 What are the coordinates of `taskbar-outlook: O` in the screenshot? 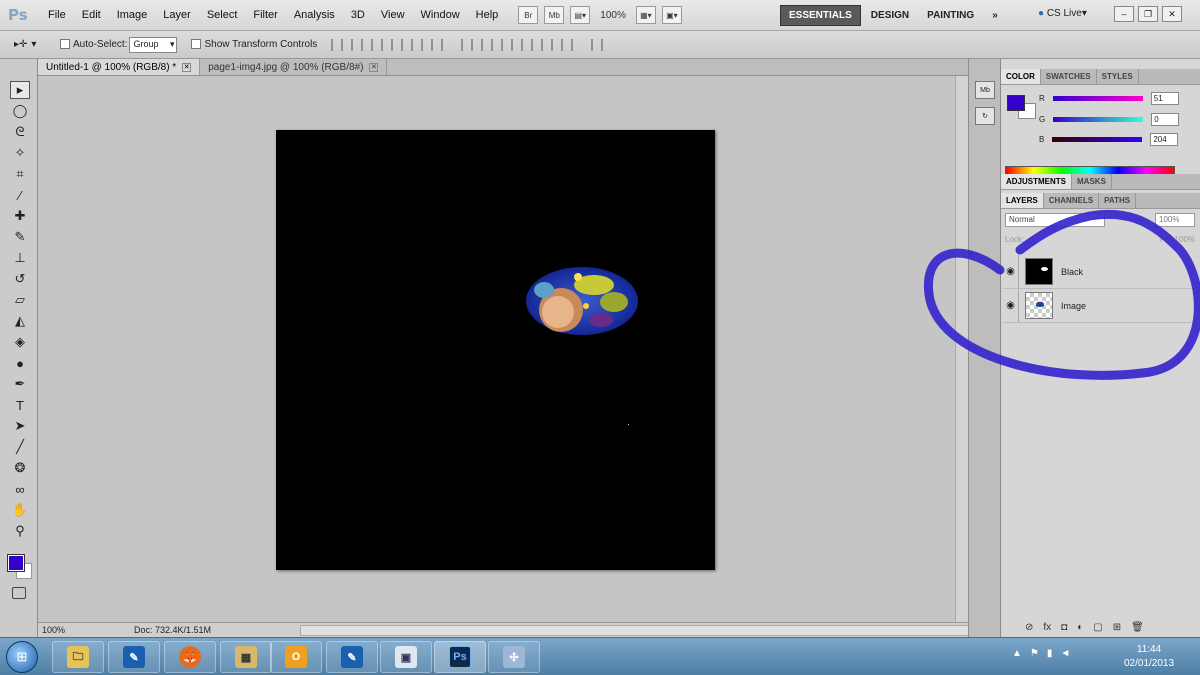 It's located at (296, 657).